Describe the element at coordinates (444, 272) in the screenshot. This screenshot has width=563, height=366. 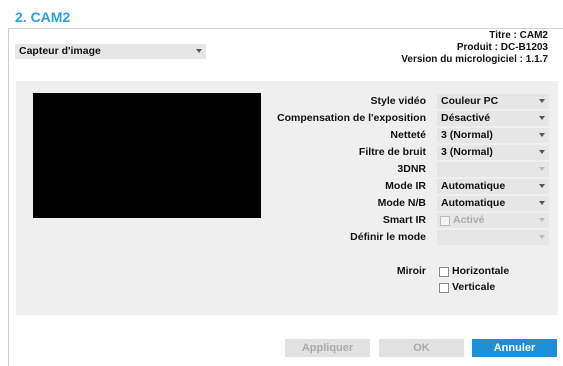
I see `mirror-horizontal-checkbox` at that location.